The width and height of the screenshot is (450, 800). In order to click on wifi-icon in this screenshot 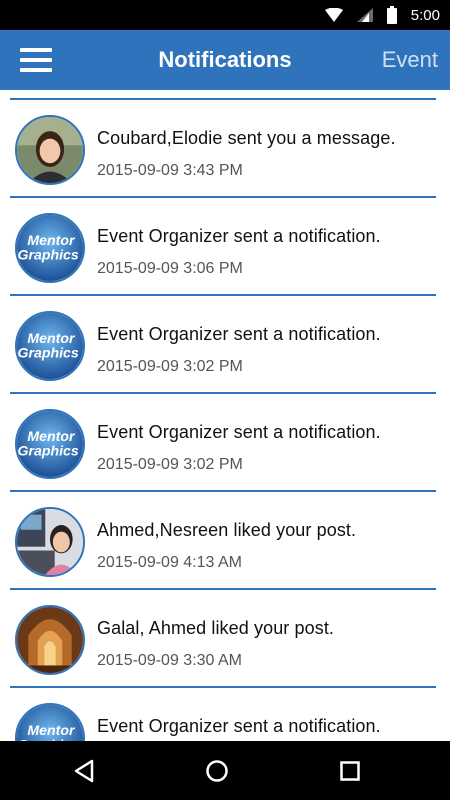, I will do `click(333, 15)`.